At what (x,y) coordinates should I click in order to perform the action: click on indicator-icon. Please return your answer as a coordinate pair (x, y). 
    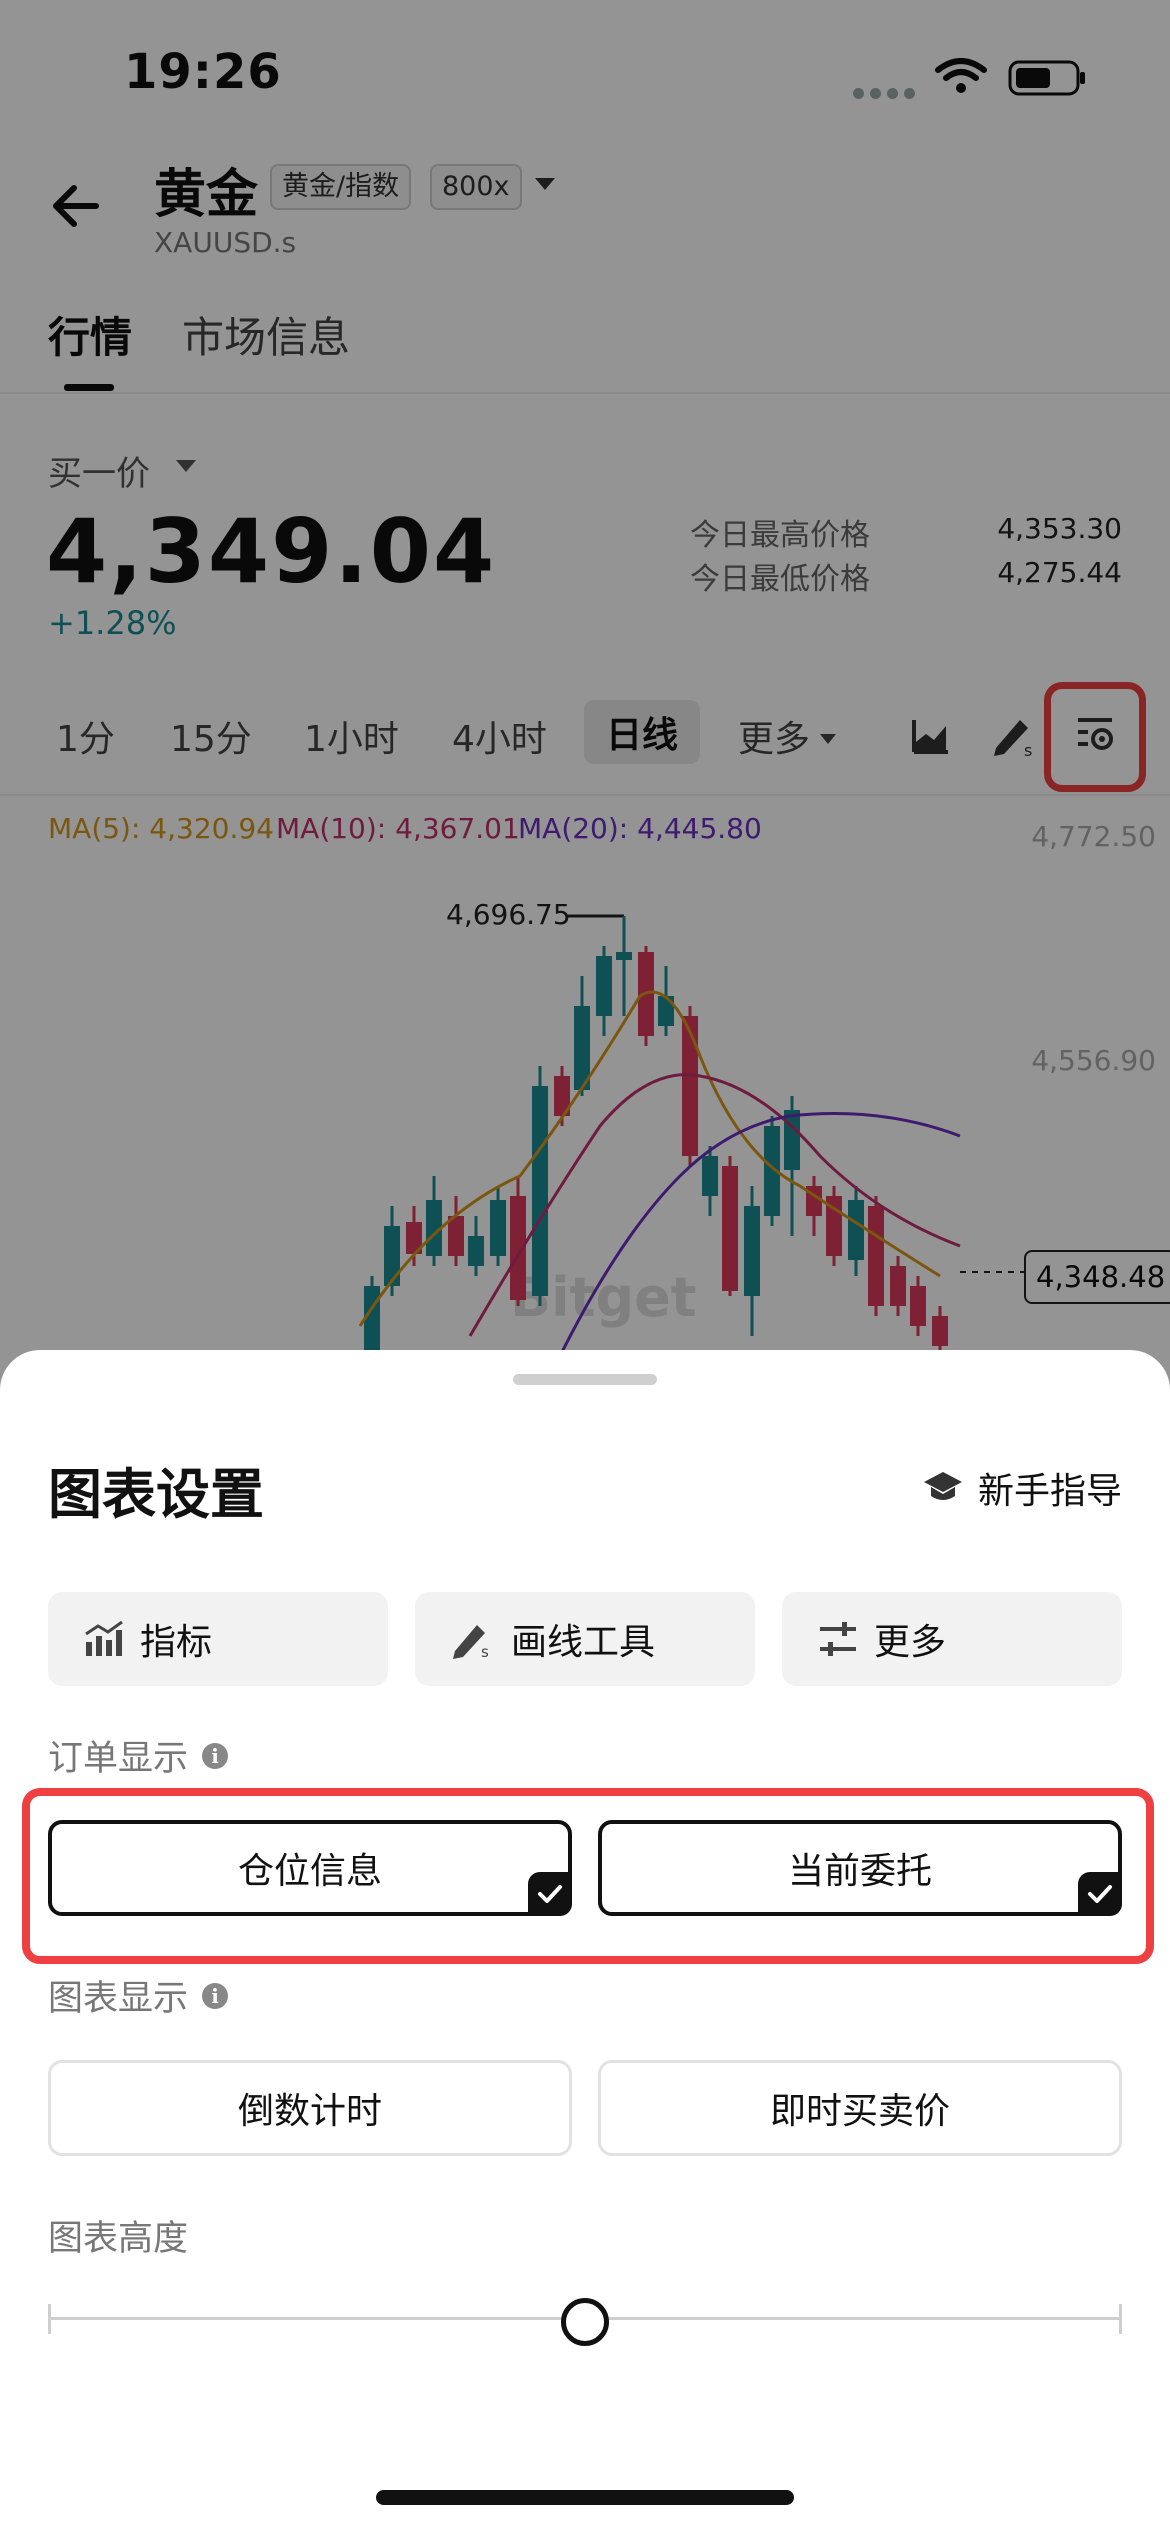
    Looking at the image, I should click on (104, 1638).